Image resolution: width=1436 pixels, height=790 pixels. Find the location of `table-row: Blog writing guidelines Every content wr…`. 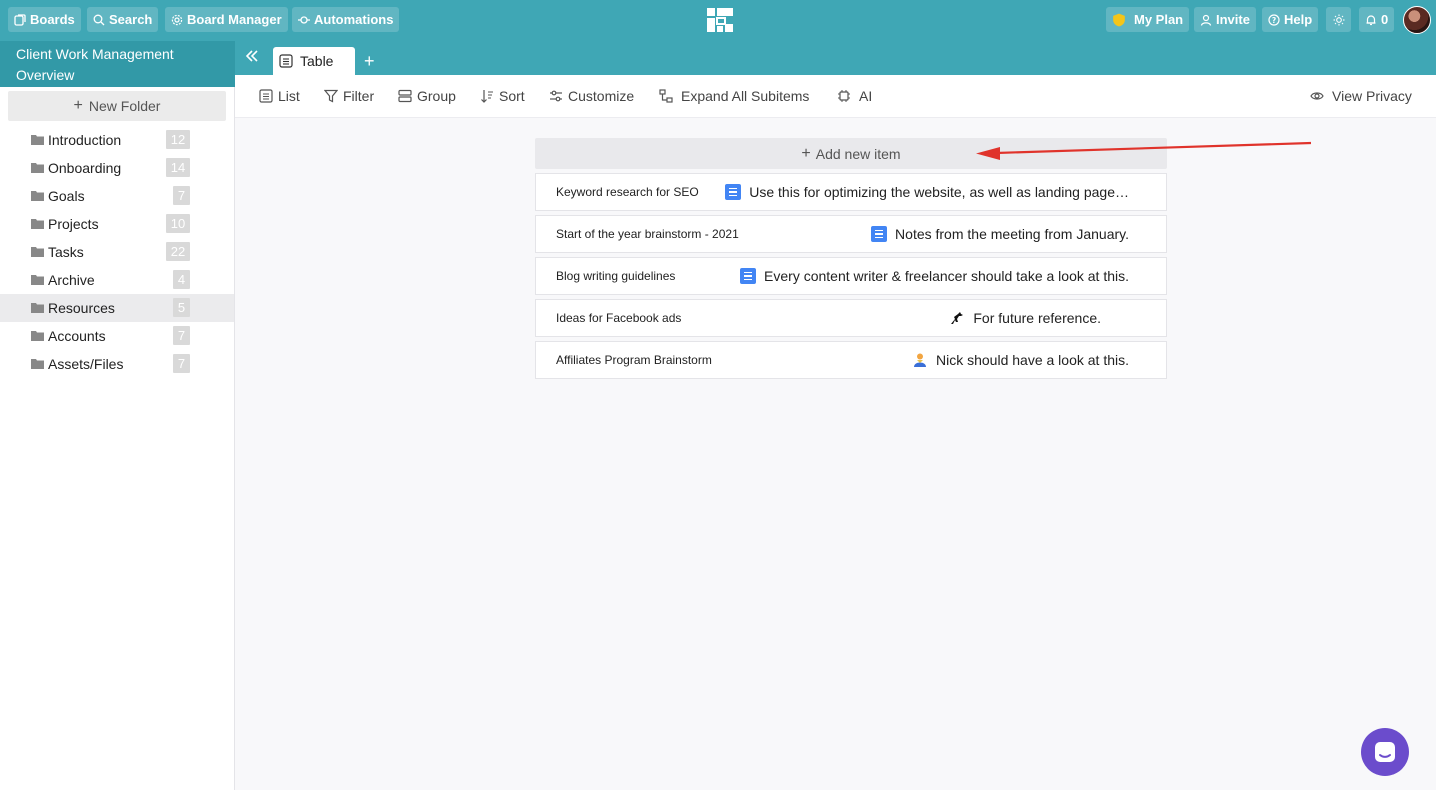

table-row: Blog writing guidelines Every content wr… is located at coordinates (851, 276).